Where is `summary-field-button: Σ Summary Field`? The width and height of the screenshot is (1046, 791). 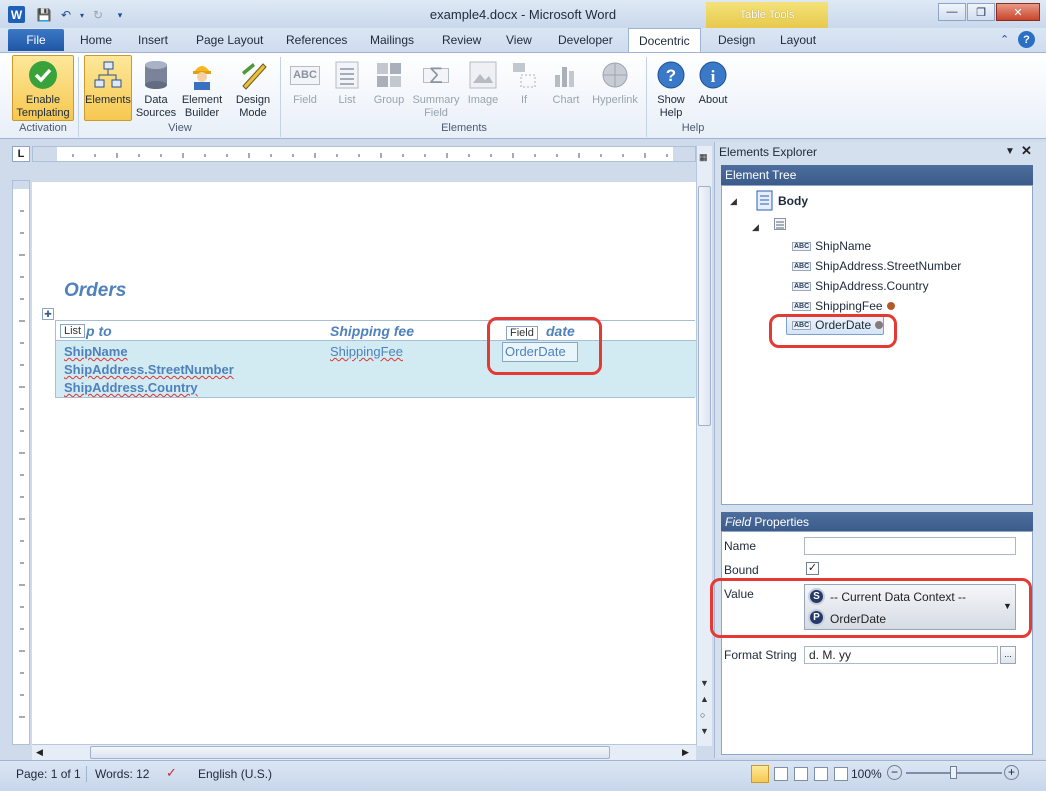
summary-field-button: Σ Summary Field is located at coordinates (436, 88).